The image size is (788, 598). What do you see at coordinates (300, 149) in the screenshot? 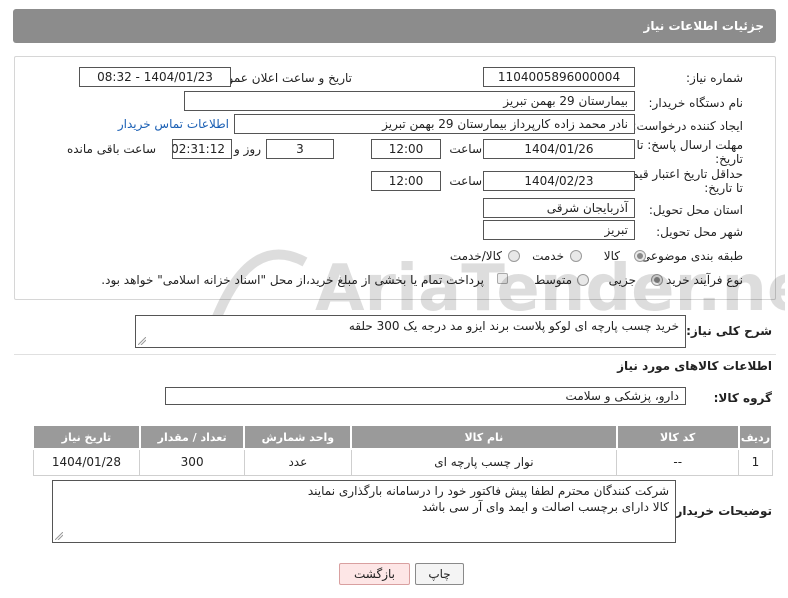
I see `days-remaining-field: 3` at bounding box center [300, 149].